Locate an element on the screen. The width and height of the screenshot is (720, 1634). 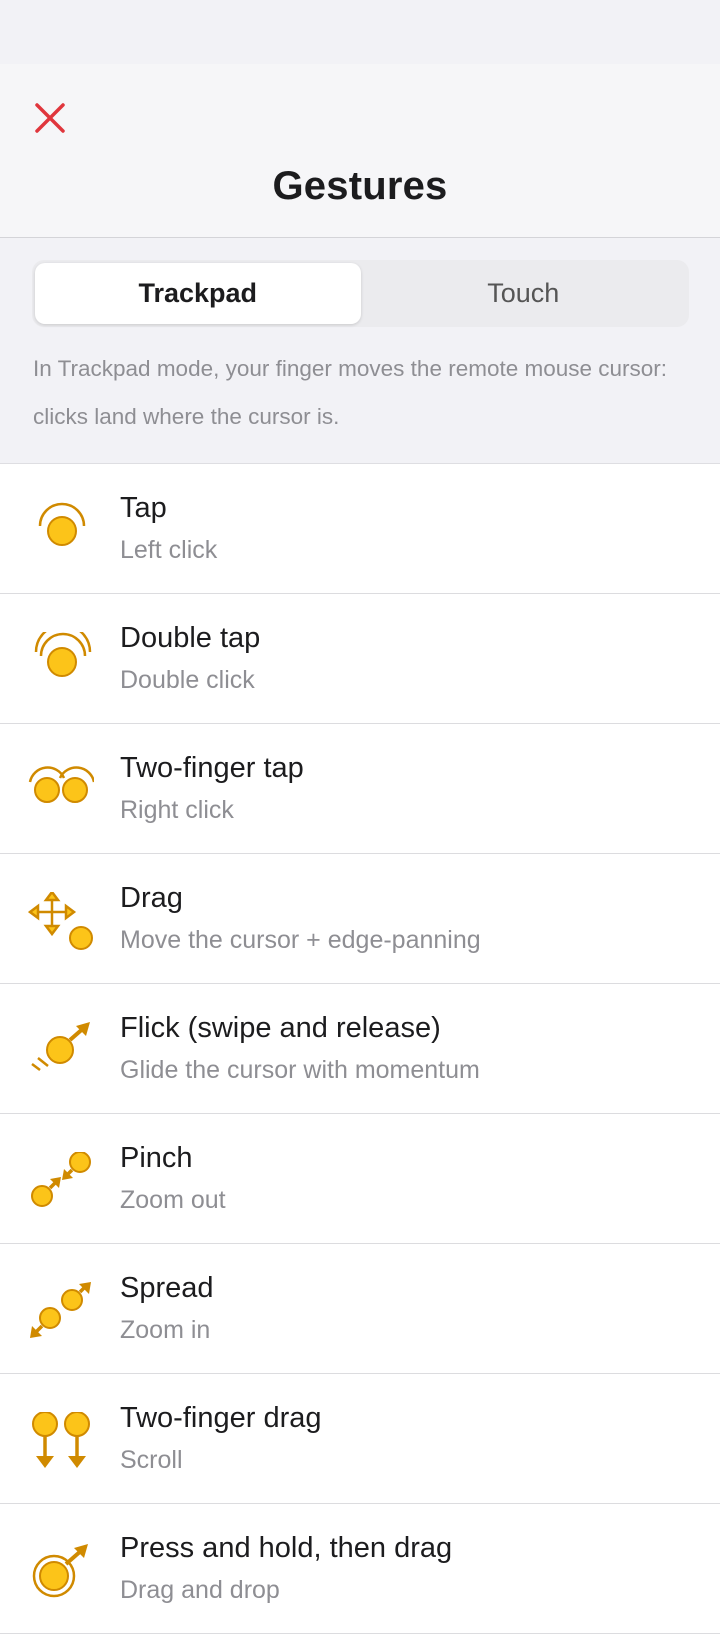
gesture-label: Pinch is located at coordinates (156, 1158).